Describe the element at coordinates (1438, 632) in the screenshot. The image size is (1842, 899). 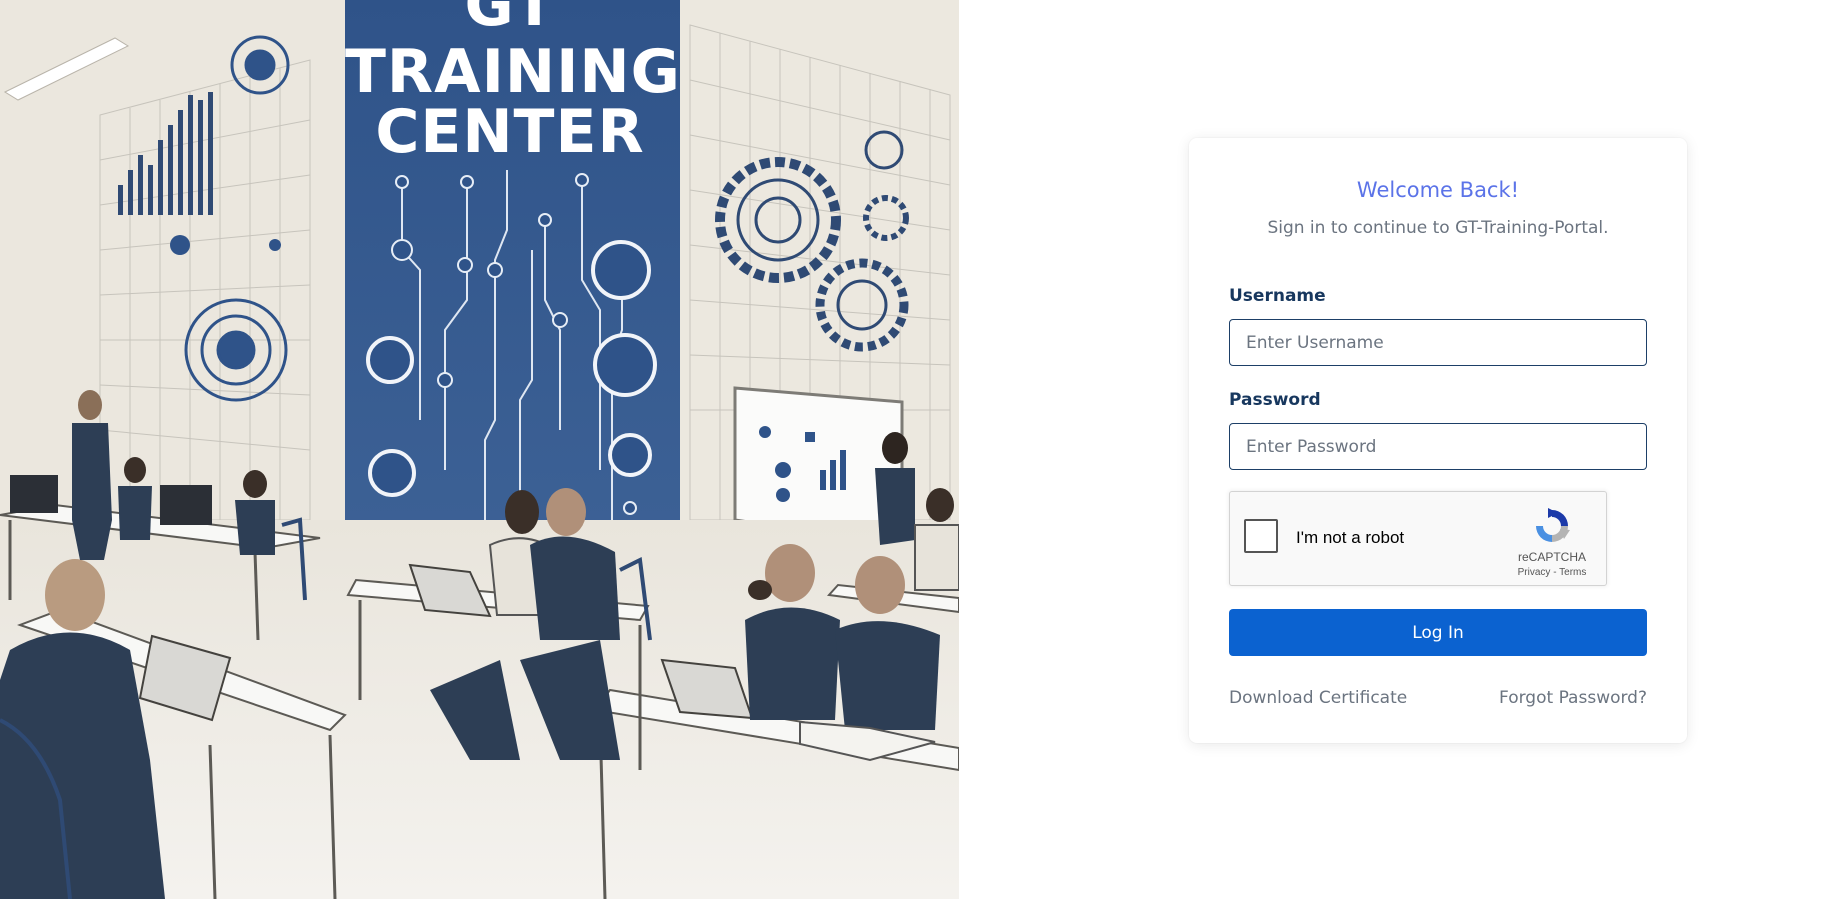
I see `login-button: Log In` at that location.